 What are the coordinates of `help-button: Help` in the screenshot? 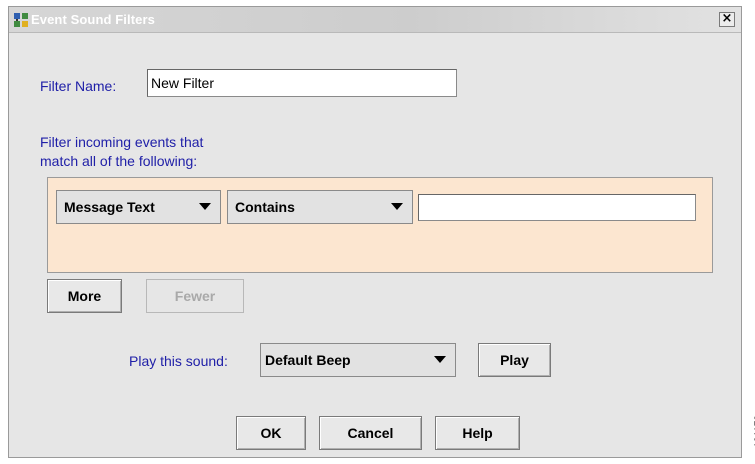 It's located at (477, 433).